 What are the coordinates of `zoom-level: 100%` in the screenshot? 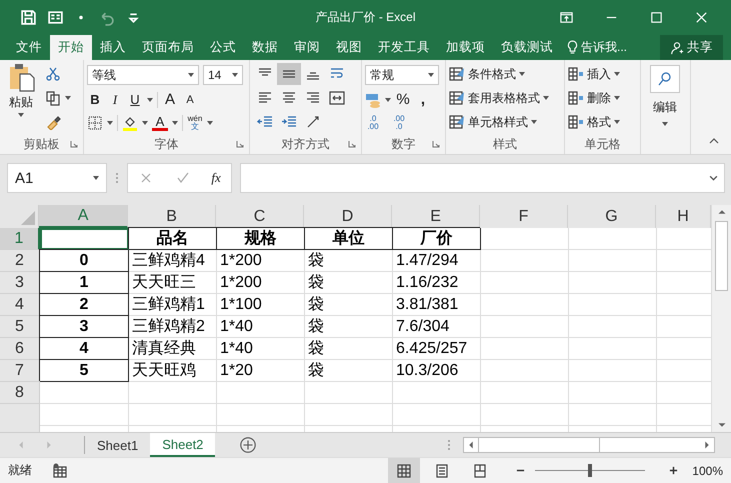 It's located at (707, 471).